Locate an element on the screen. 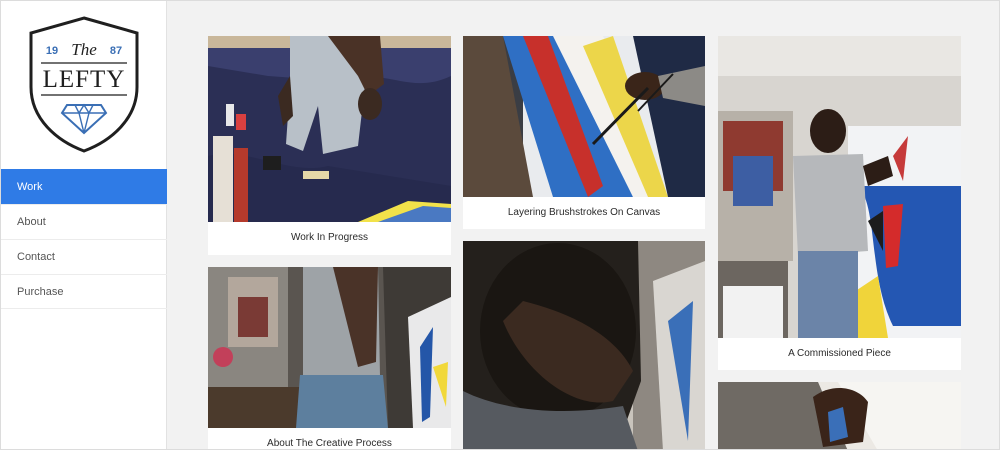  nav-item-contact: Contact is located at coordinates (84, 256).